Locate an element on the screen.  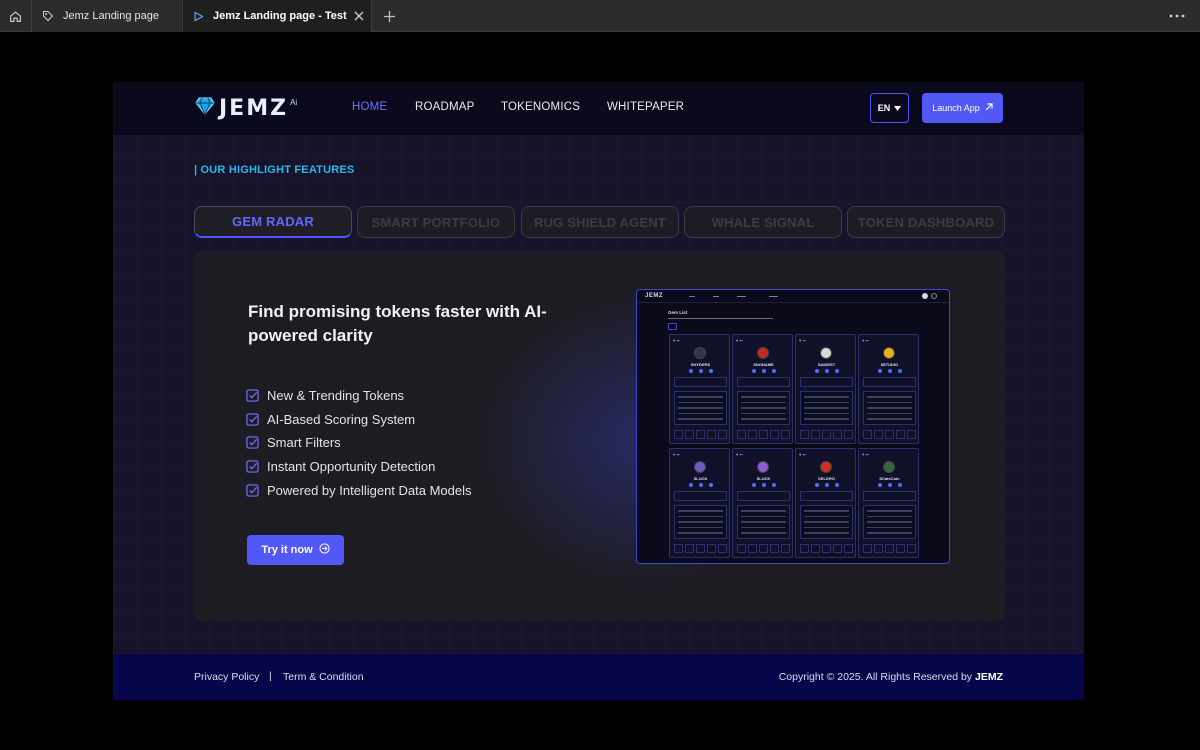
tab-rug-shield-agent: RUG SHIELD AGENT is located at coordinates (600, 222).